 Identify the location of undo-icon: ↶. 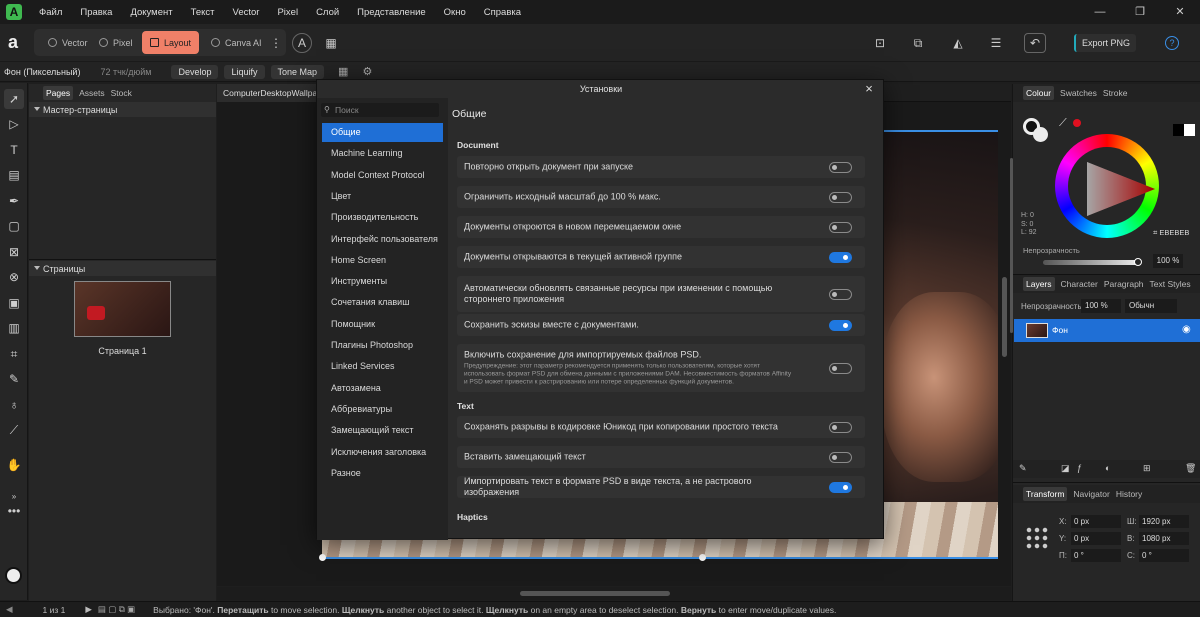
(1035, 43).